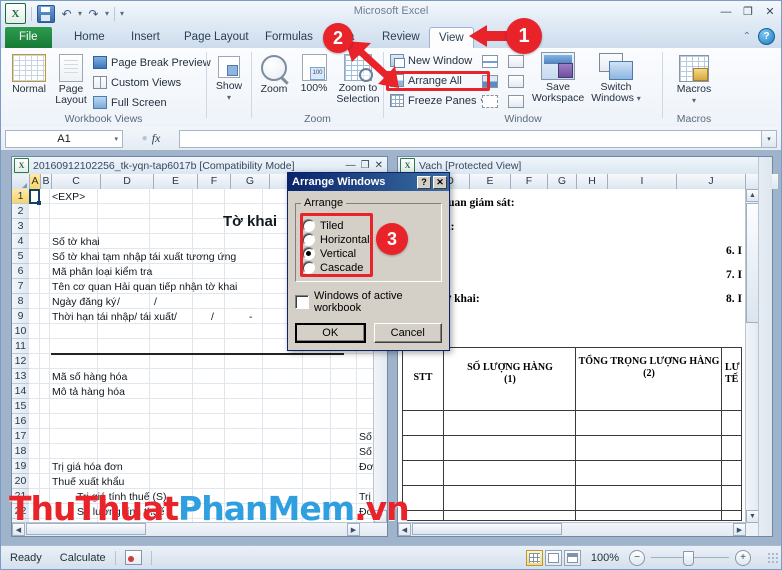 This screenshot has width=782, height=570. What do you see at coordinates (743, 557) in the screenshot?
I see `zoom-in-button: +` at bounding box center [743, 557].